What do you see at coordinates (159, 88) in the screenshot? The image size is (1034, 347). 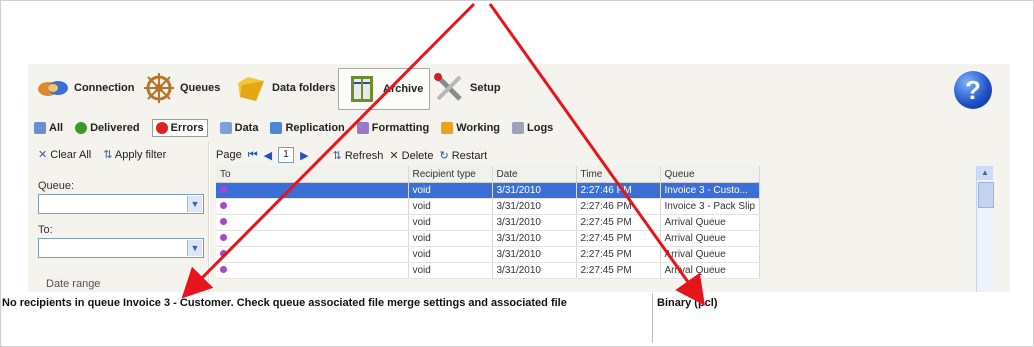 I see `ship-wheel-icon` at bounding box center [159, 88].